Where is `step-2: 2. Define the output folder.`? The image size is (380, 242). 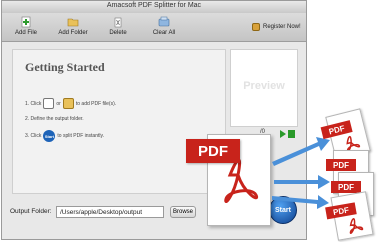
step-2: 2. Define the output folder. is located at coordinates (54, 119).